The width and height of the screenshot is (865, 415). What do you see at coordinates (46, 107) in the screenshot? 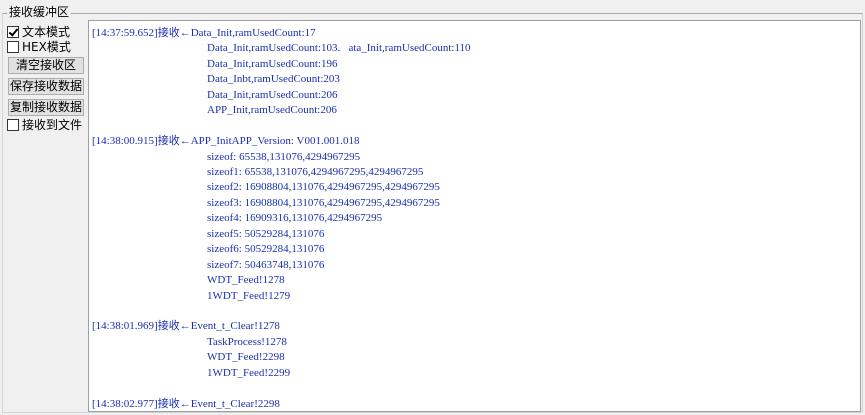
I see `copy-receive-button: 复制接收数据` at bounding box center [46, 107].